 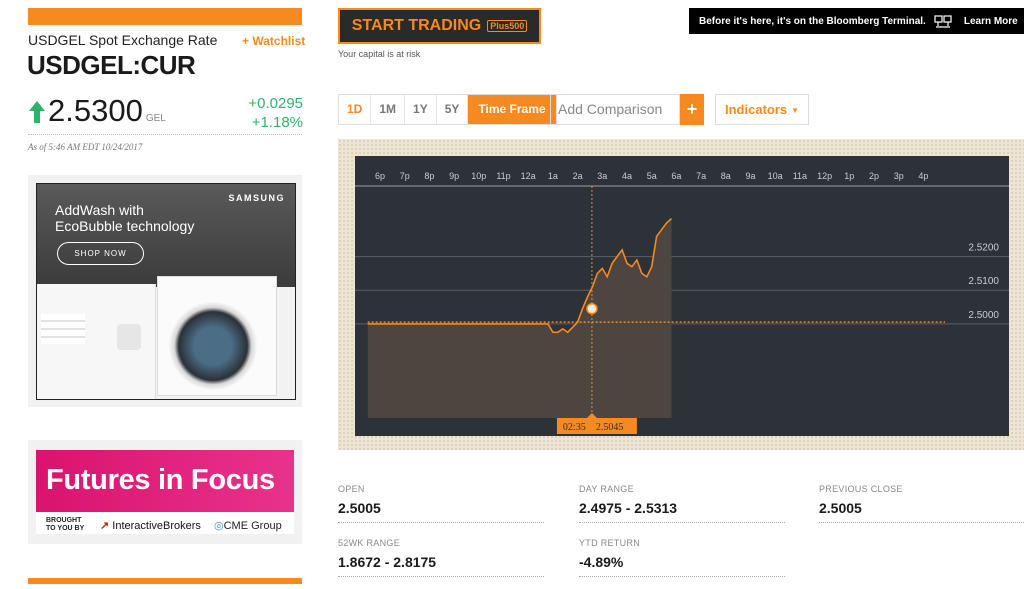 What do you see at coordinates (63, 329) in the screenshot?
I see `ad-towels-image` at bounding box center [63, 329].